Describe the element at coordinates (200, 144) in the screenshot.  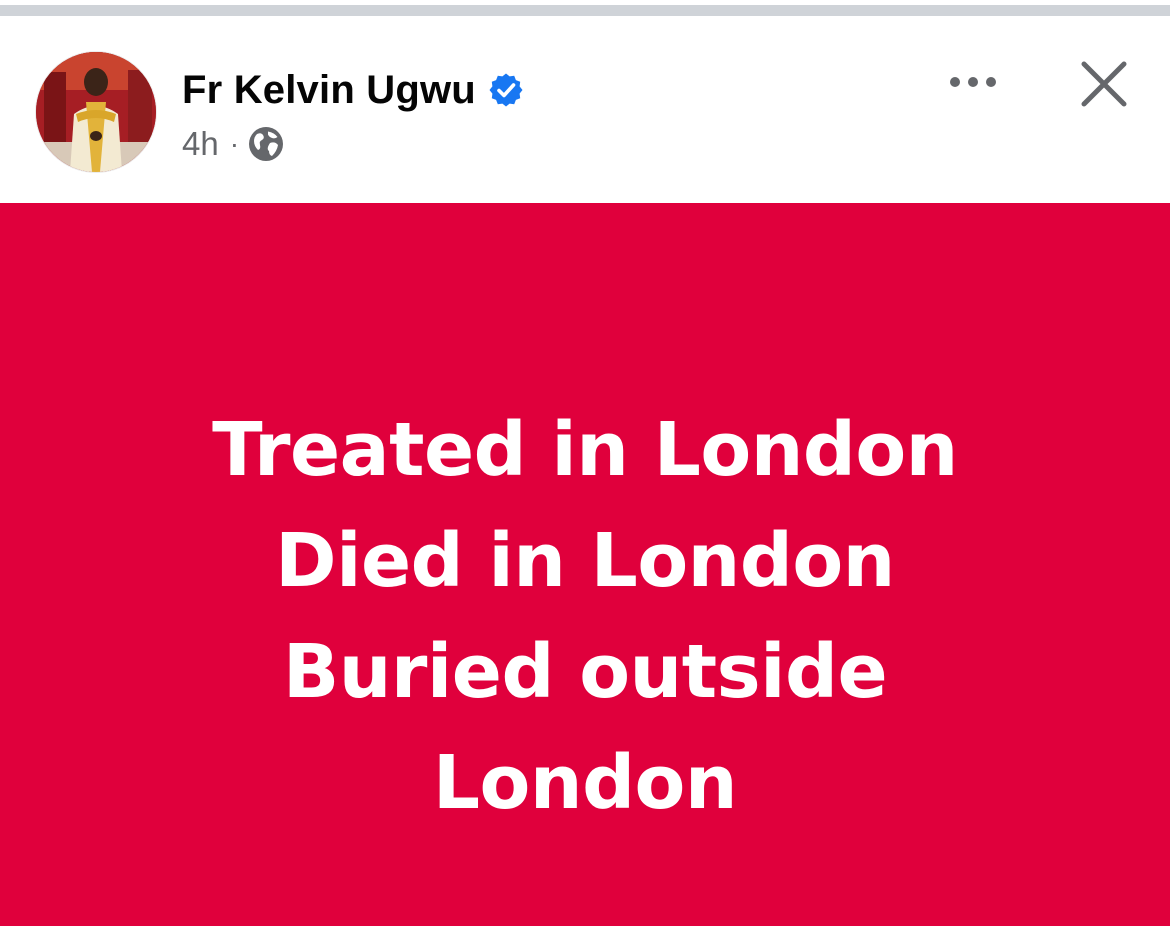
I see `post-time: 4h` at that location.